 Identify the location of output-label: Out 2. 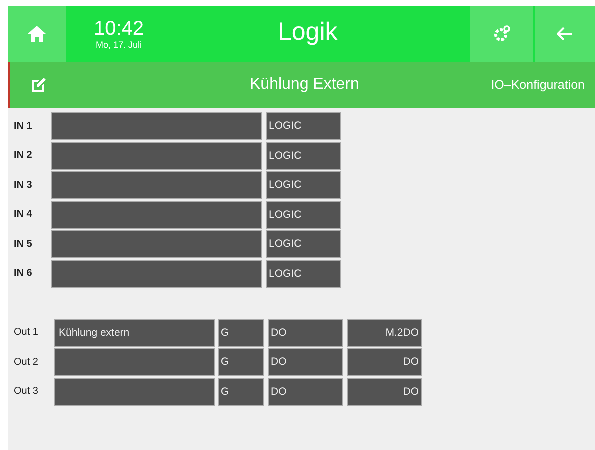
(26, 363).